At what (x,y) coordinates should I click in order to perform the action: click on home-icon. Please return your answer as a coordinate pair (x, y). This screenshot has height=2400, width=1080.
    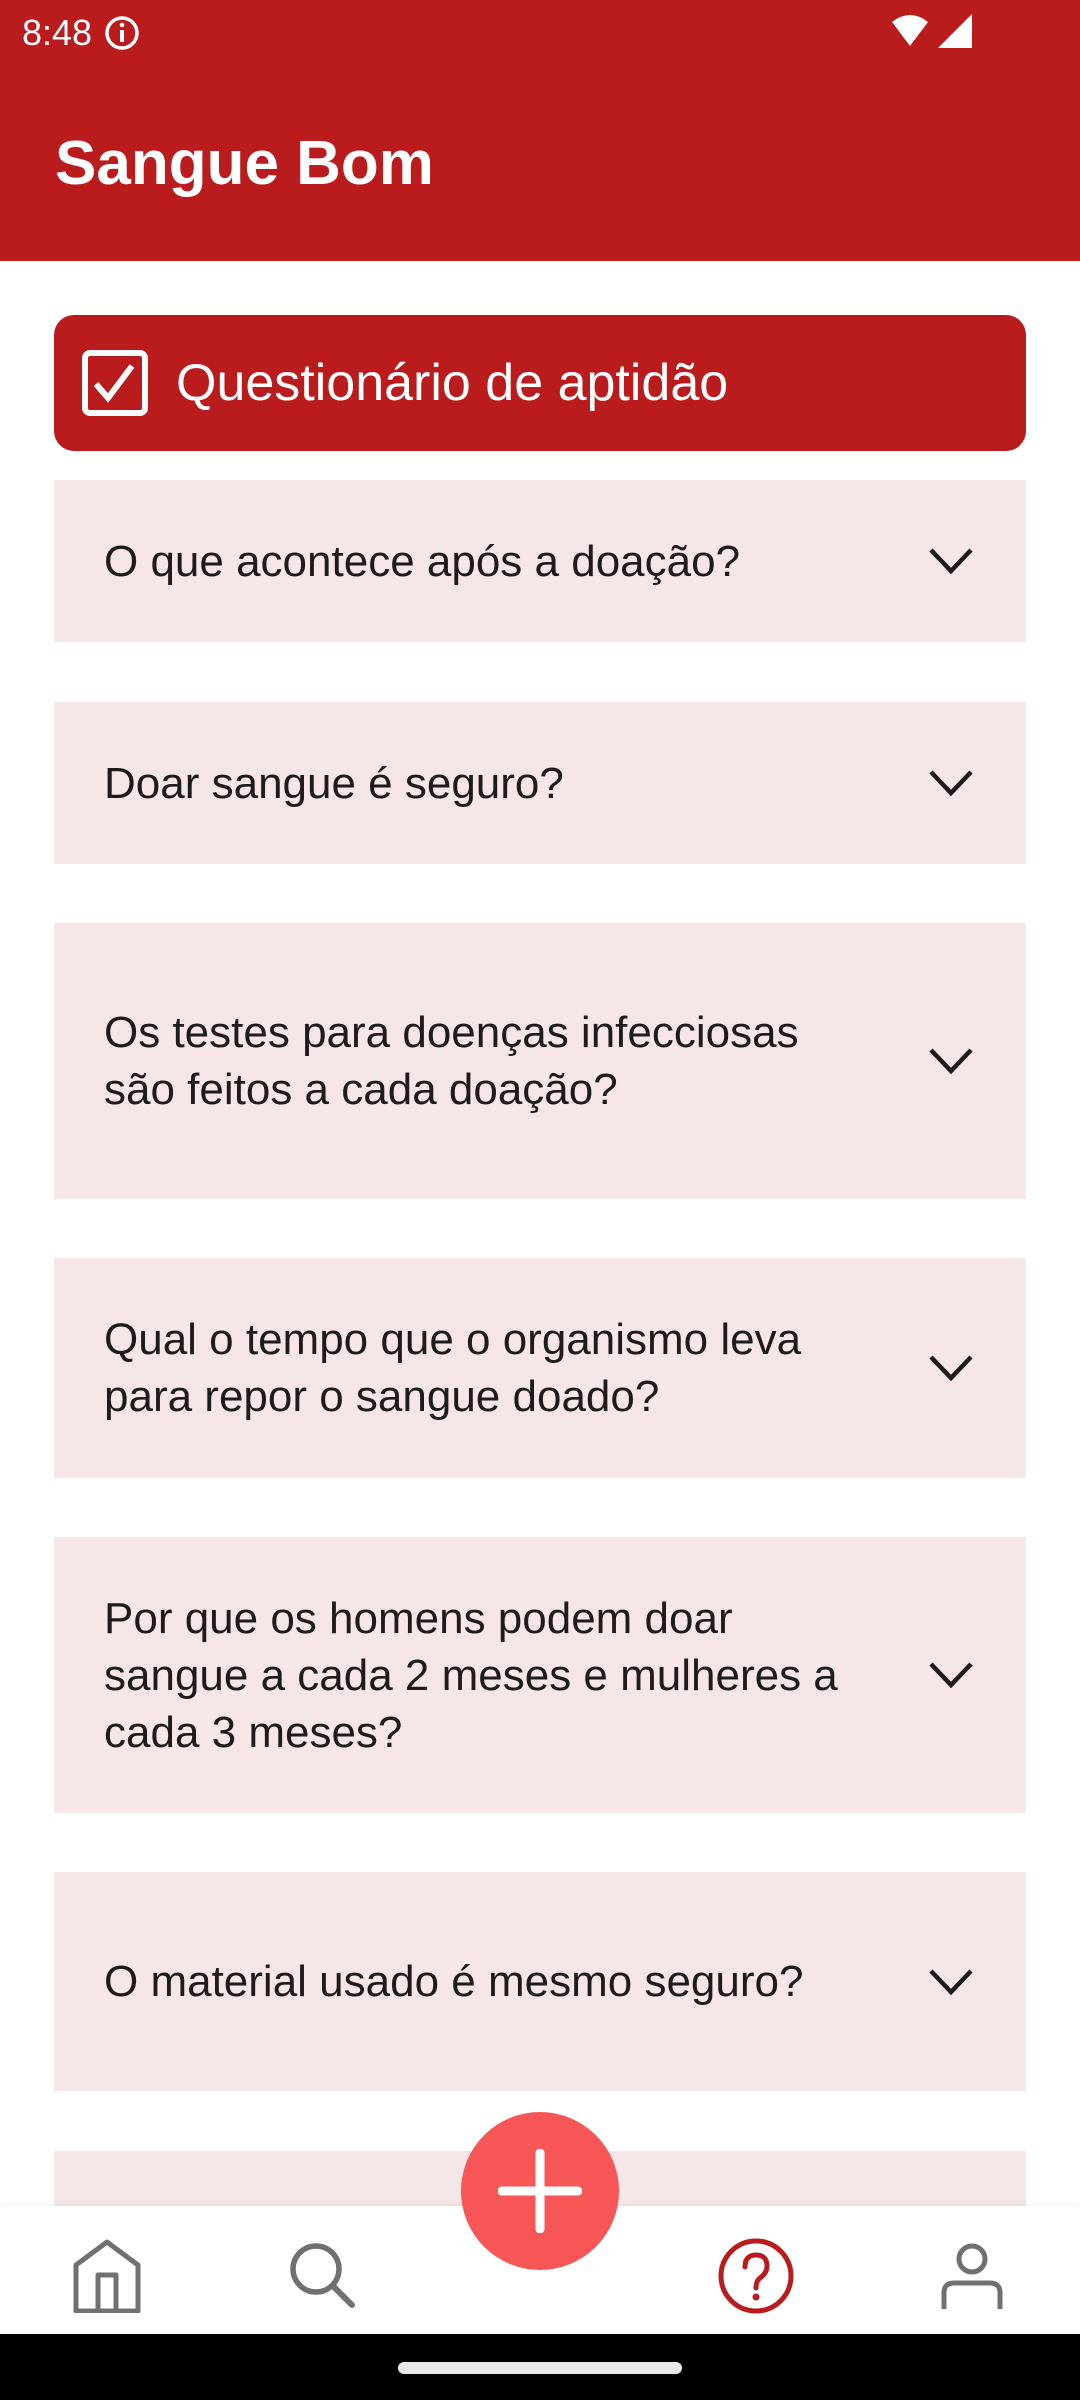
    Looking at the image, I should click on (107, 2276).